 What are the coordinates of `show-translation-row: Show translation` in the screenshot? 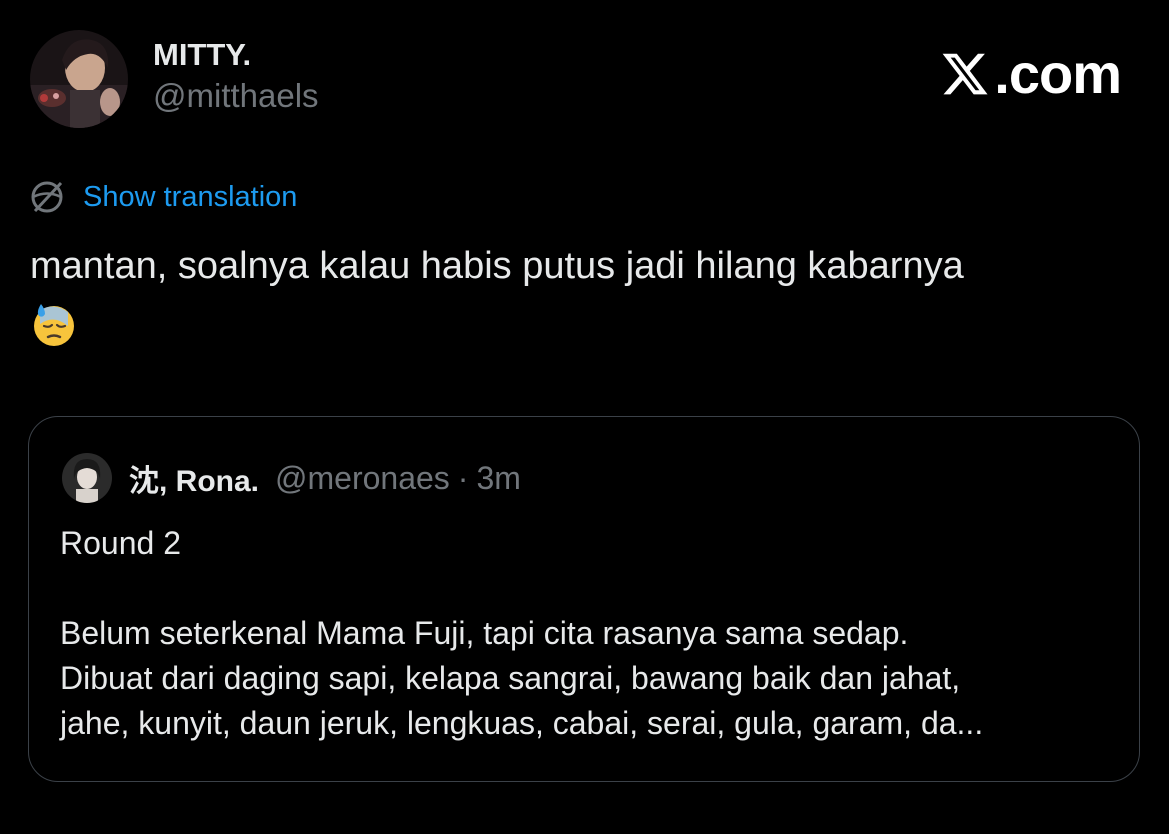 It's located at (162, 197).